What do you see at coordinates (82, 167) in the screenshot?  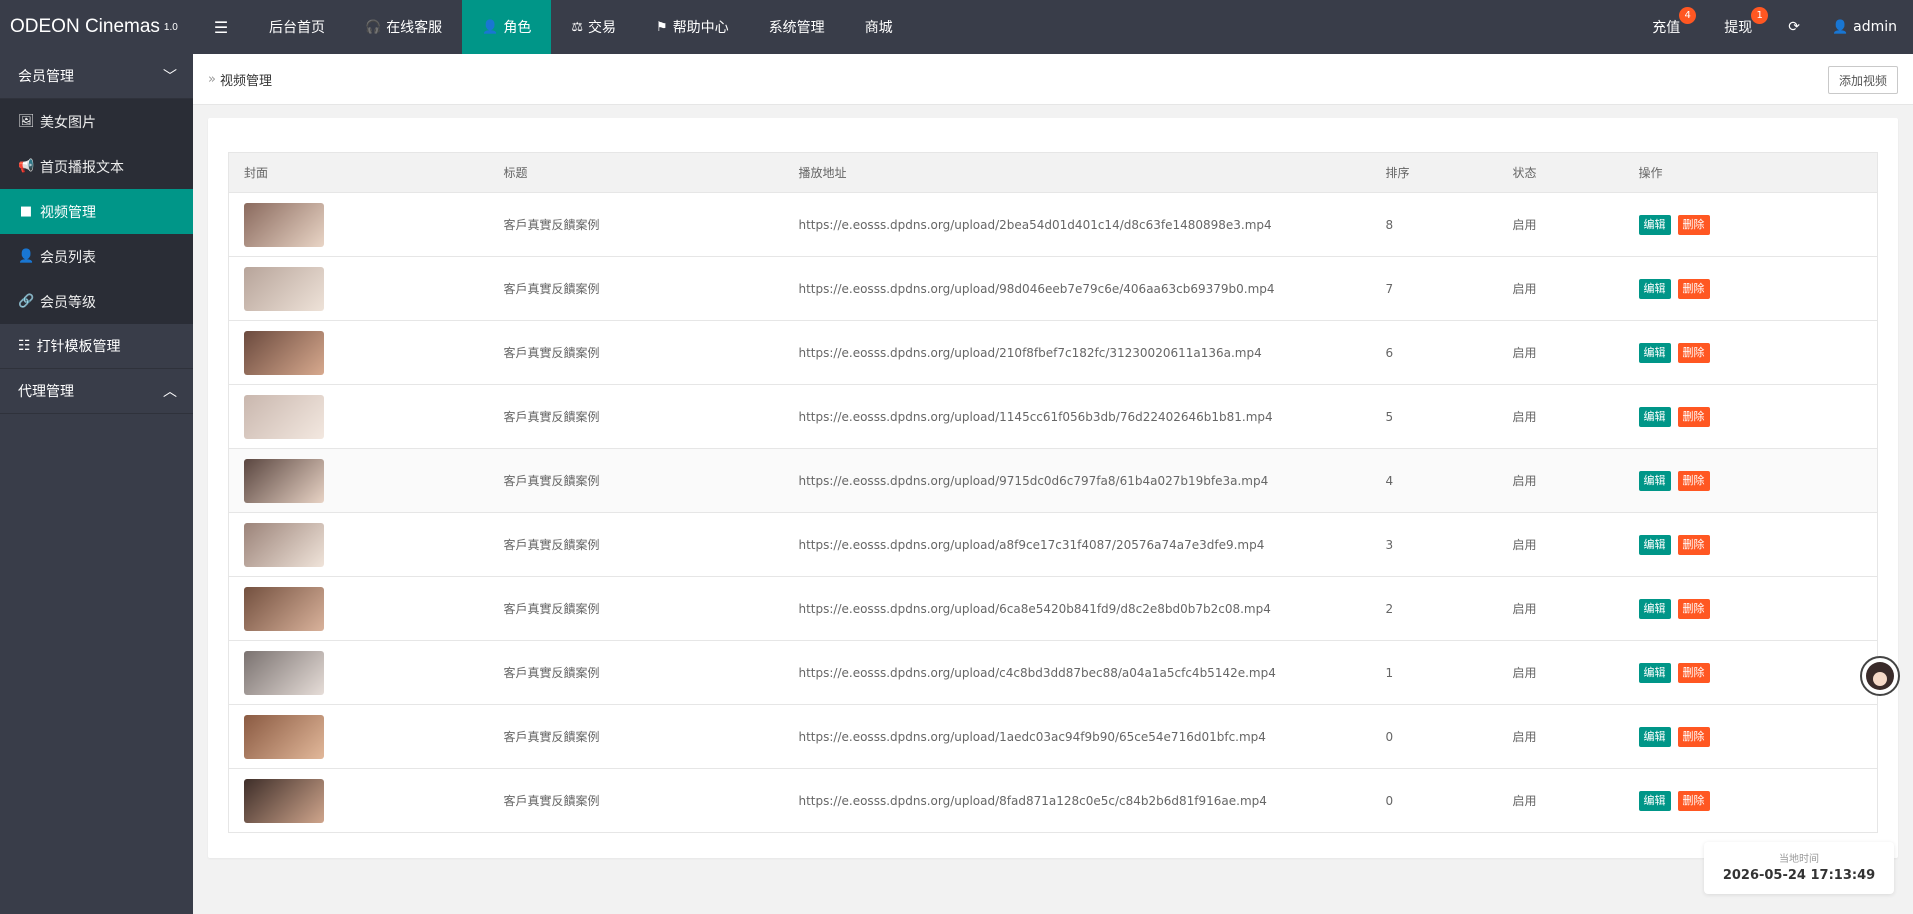 I see `sidebar-item-label: 首页播报文本` at bounding box center [82, 167].